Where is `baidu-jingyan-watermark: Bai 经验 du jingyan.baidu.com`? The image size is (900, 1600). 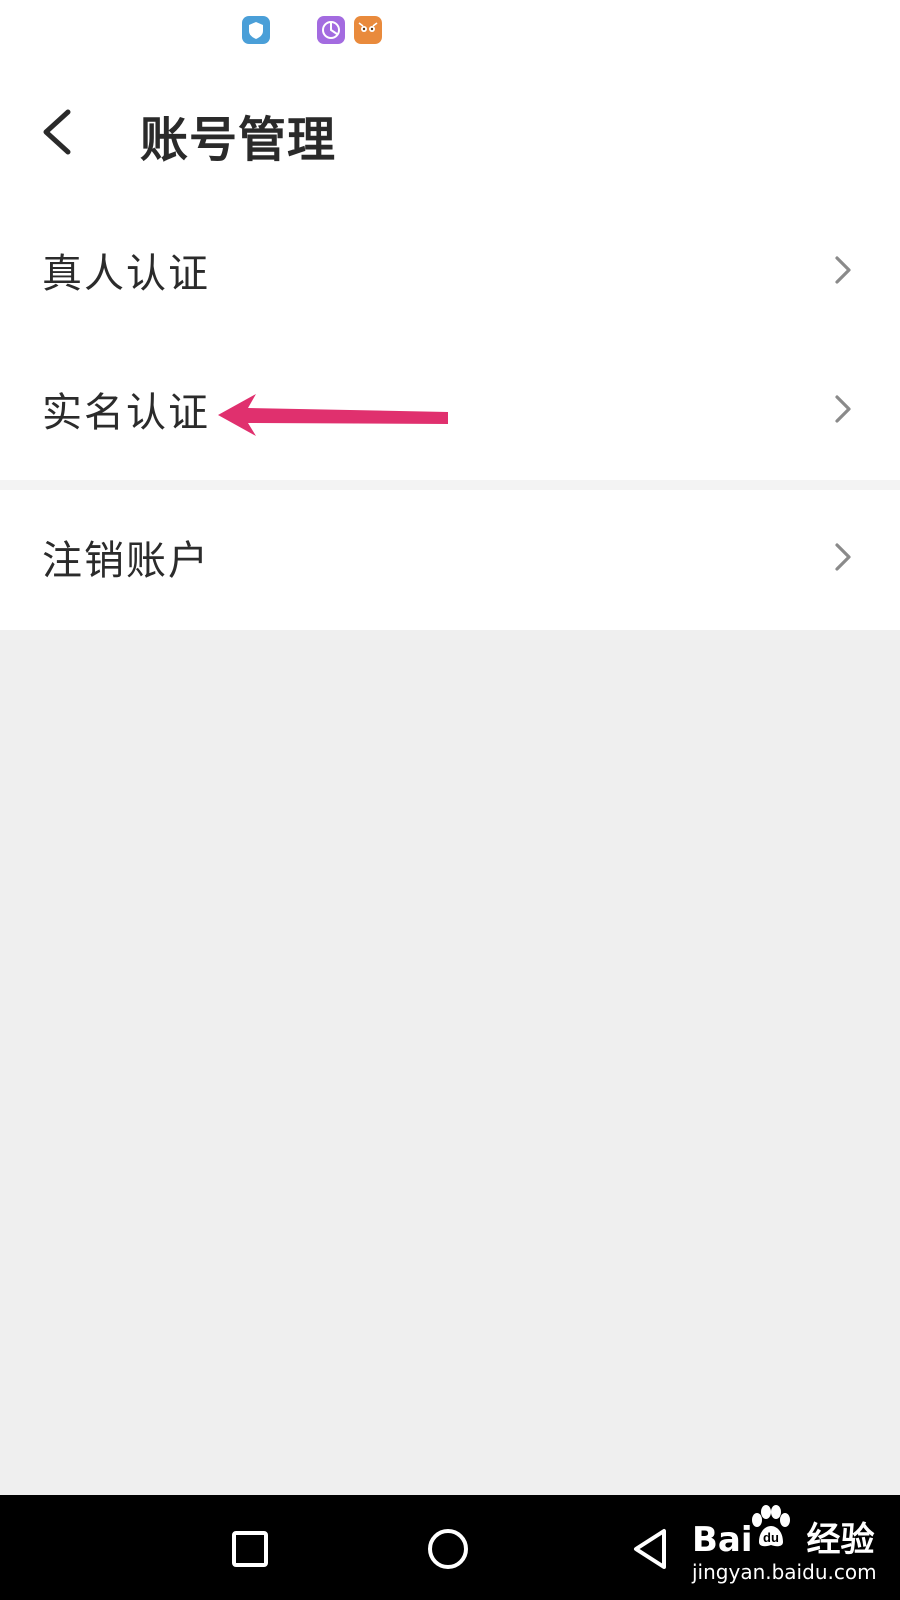
baidu-jingyan-watermark: Bai 经验 du jingyan.baidu.com is located at coordinates (794, 1547).